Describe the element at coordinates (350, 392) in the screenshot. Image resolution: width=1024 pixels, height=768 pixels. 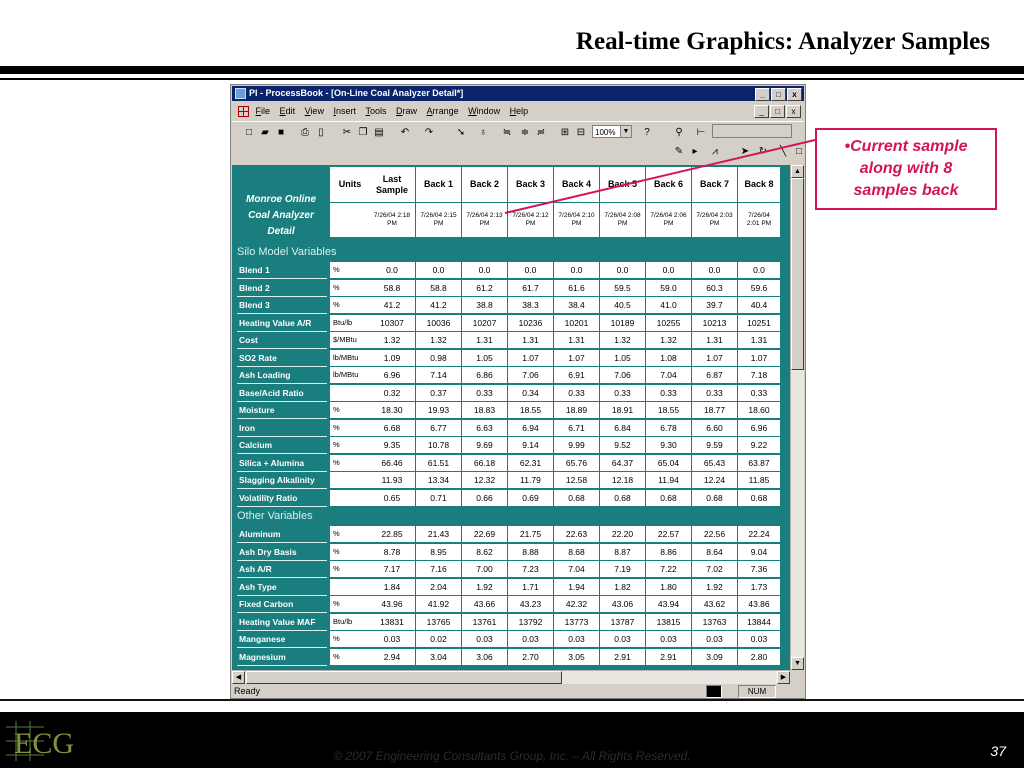
I see `unit-cell` at that location.